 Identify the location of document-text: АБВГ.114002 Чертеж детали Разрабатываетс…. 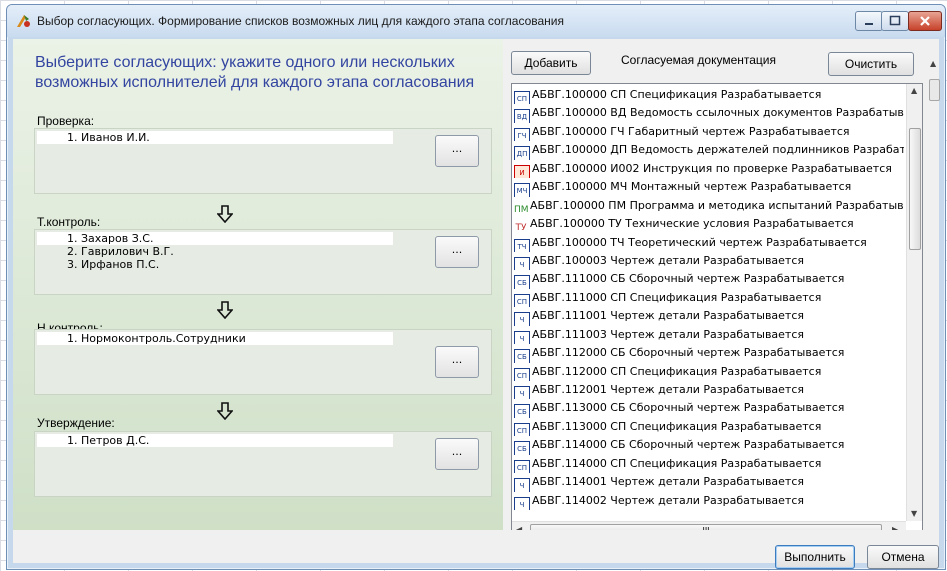
(668, 500).